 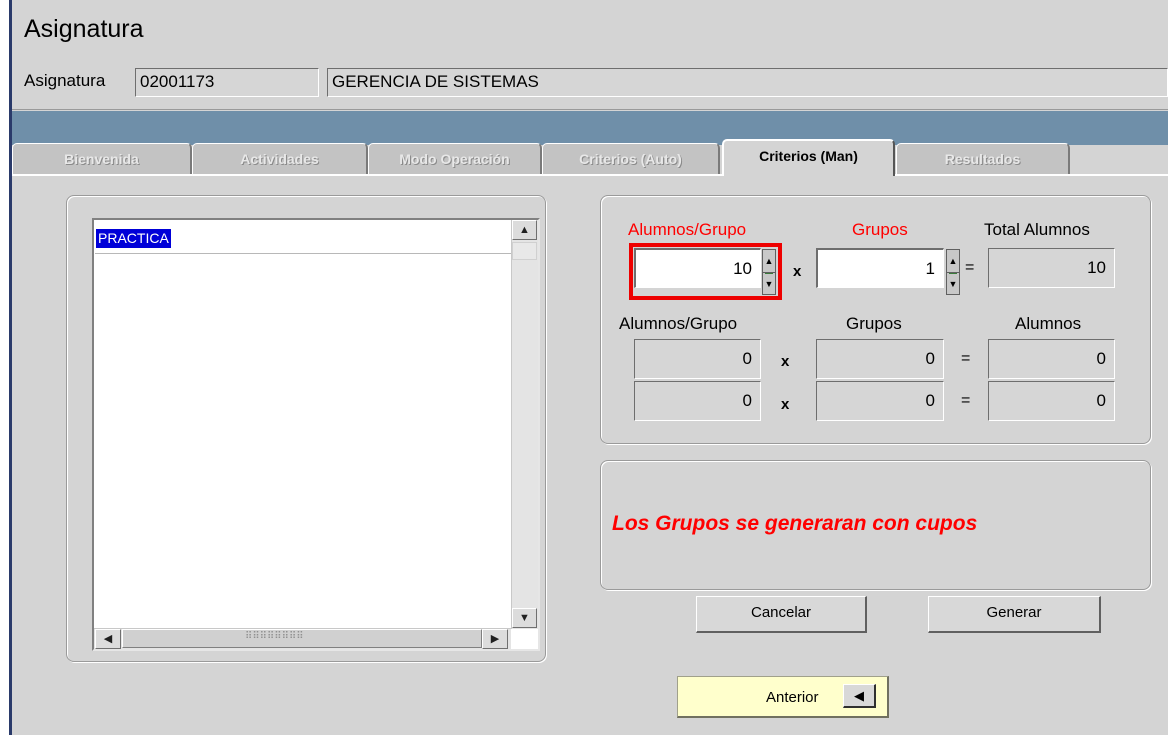 I want to click on scroll-thumb, so click(x=524, y=251).